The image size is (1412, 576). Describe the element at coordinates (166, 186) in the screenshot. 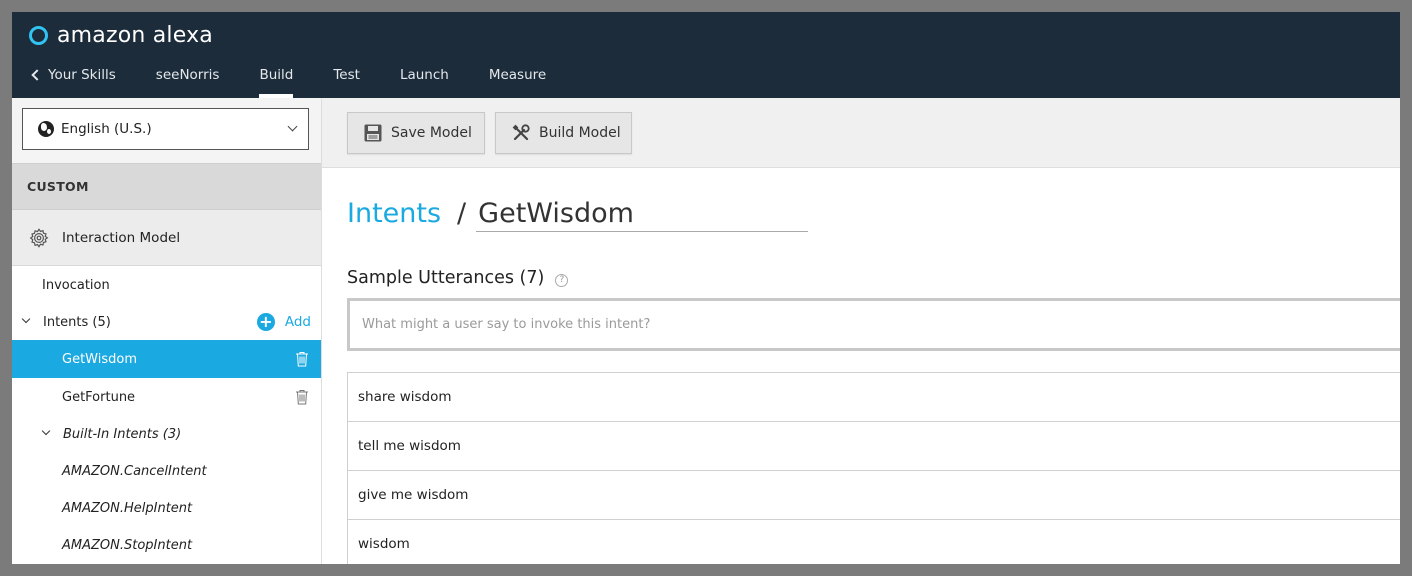

I see `section-header-custom: CUSTOM` at that location.